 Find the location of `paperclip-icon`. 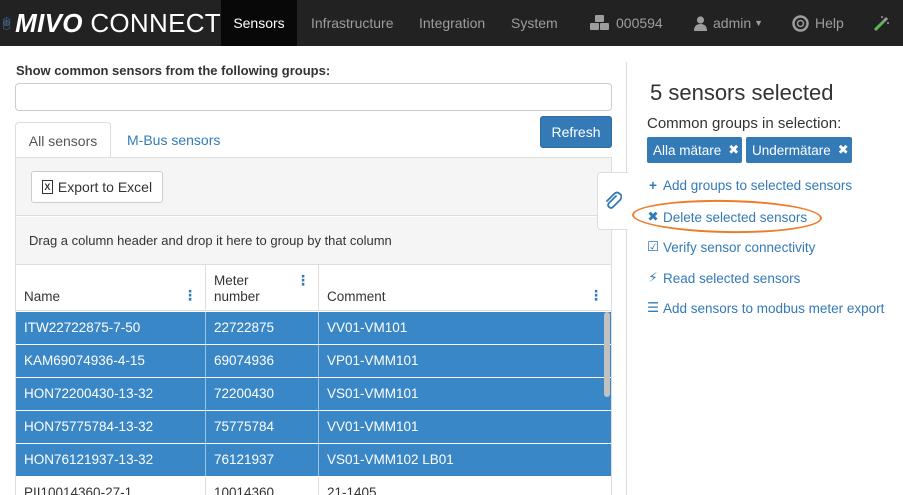

paperclip-icon is located at coordinates (614, 200).